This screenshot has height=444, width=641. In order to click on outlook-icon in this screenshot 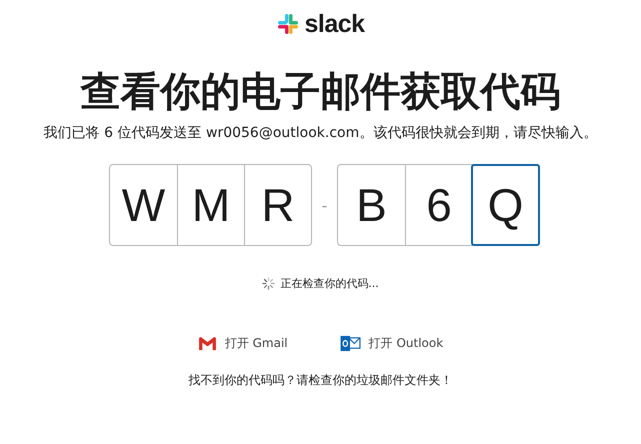, I will do `click(350, 343)`.